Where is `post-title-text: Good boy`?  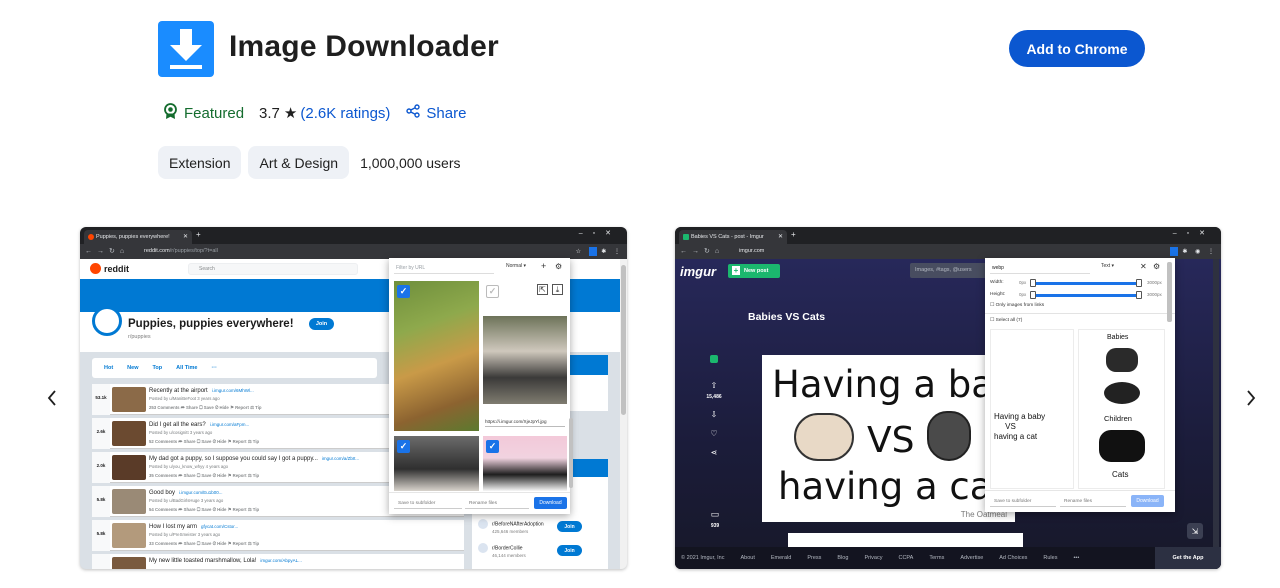 post-title-text: Good boy is located at coordinates (162, 493).